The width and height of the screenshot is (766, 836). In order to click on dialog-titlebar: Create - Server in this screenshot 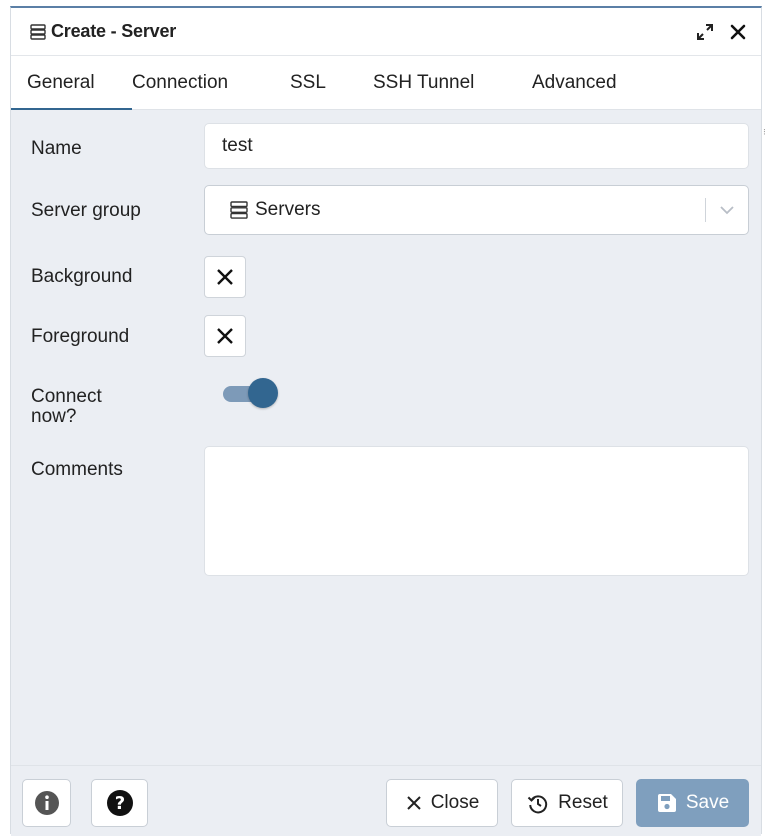, I will do `click(386, 32)`.